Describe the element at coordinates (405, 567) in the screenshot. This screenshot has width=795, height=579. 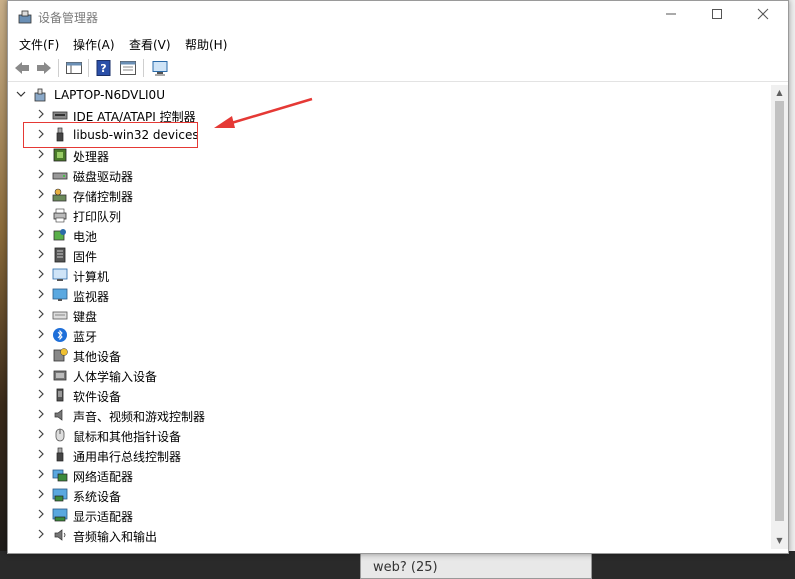
I see `taskbar-item-label: web? (25)` at that location.